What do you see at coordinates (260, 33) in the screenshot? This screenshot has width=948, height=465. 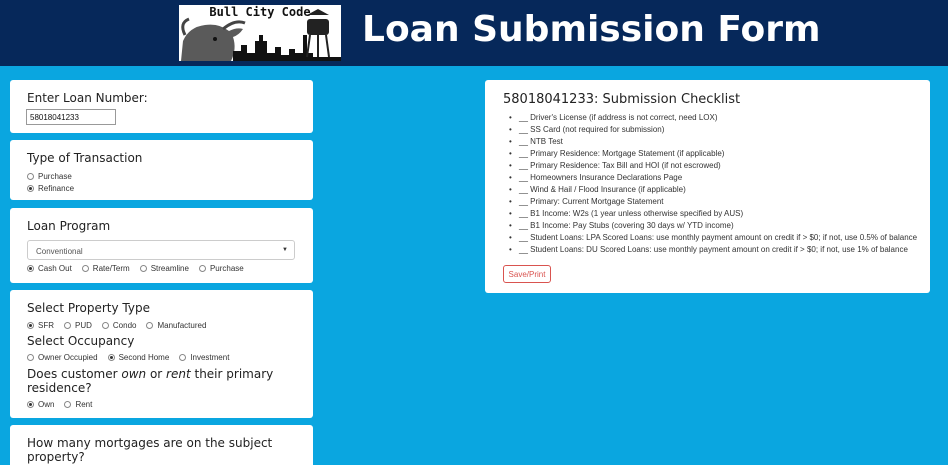 I see `bull-city-code-logo: Bull City Code` at bounding box center [260, 33].